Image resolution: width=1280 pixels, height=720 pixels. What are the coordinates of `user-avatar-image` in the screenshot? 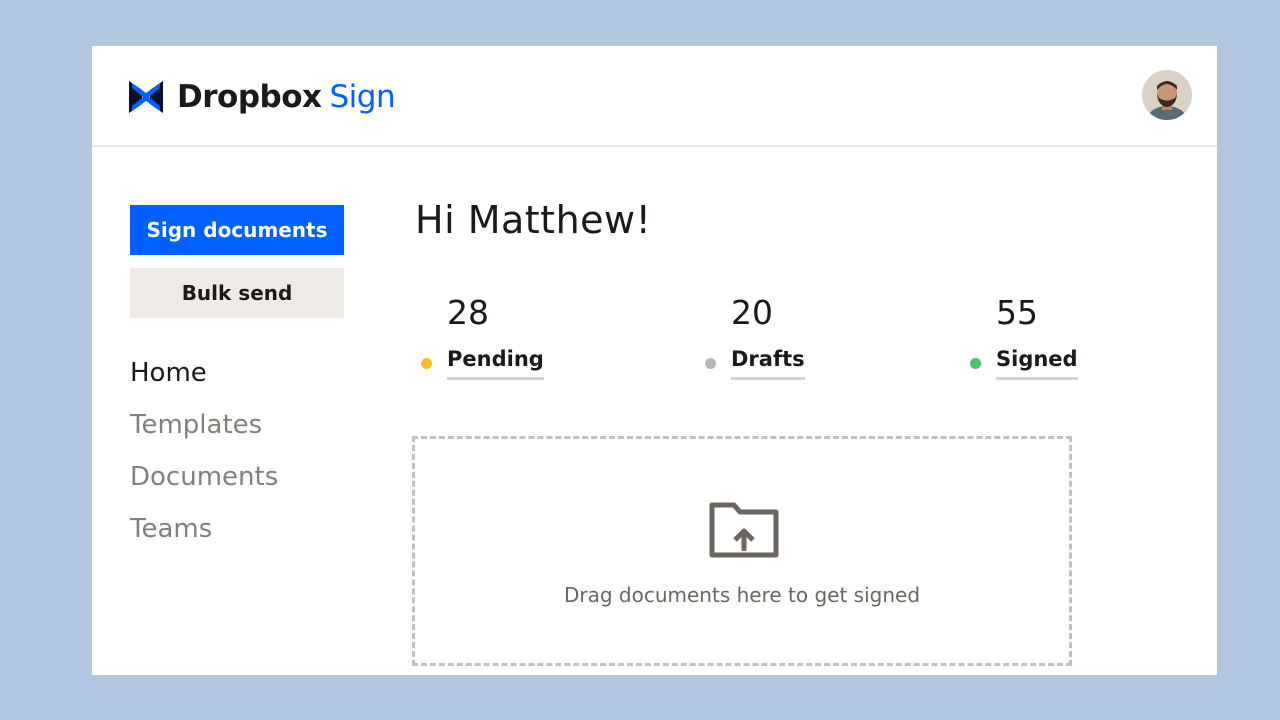 It's located at (1167, 95).